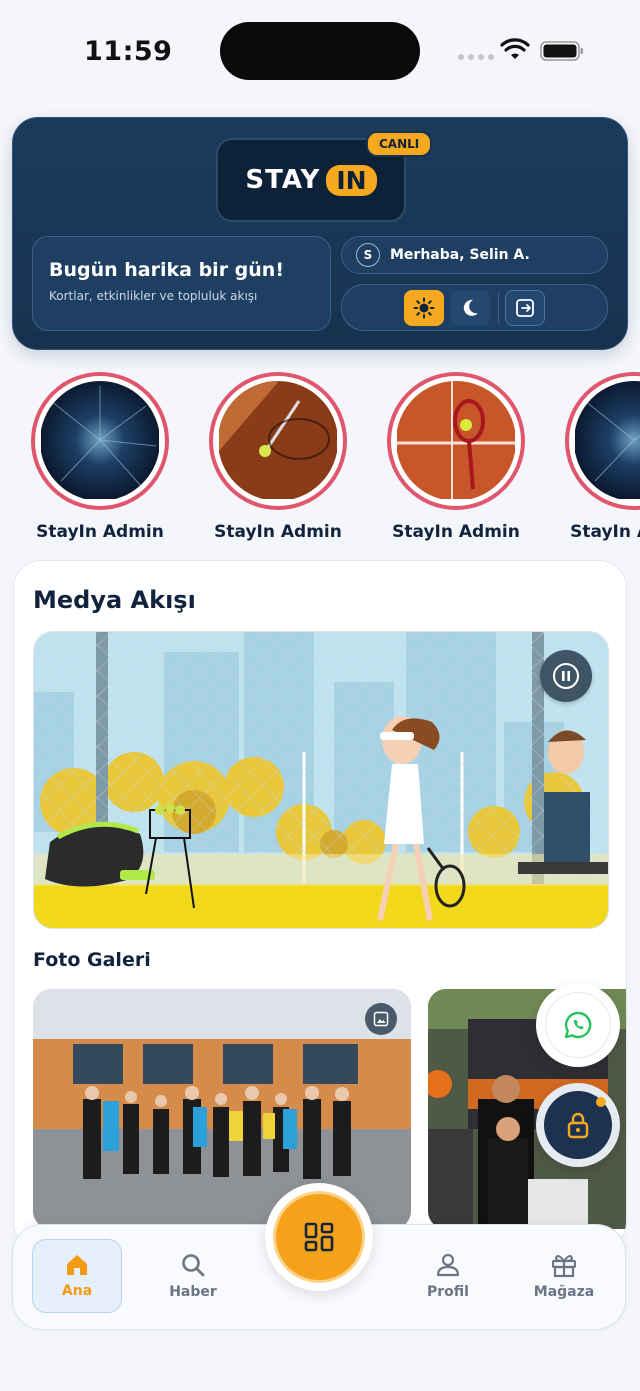 This screenshot has height=1391, width=640. Describe the element at coordinates (166, 270) in the screenshot. I see `greeting-title: Bugün harika bir gün!` at that location.